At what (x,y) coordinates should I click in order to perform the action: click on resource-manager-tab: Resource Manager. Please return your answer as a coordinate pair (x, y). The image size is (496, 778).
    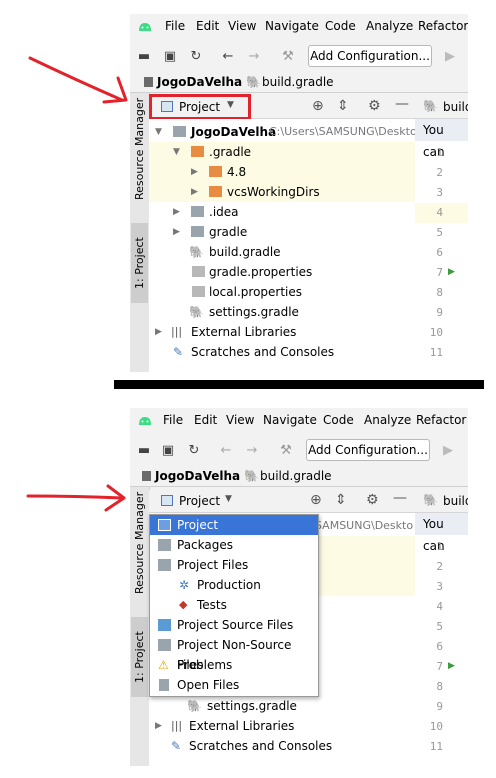
    Looking at the image, I should click on (139, 149).